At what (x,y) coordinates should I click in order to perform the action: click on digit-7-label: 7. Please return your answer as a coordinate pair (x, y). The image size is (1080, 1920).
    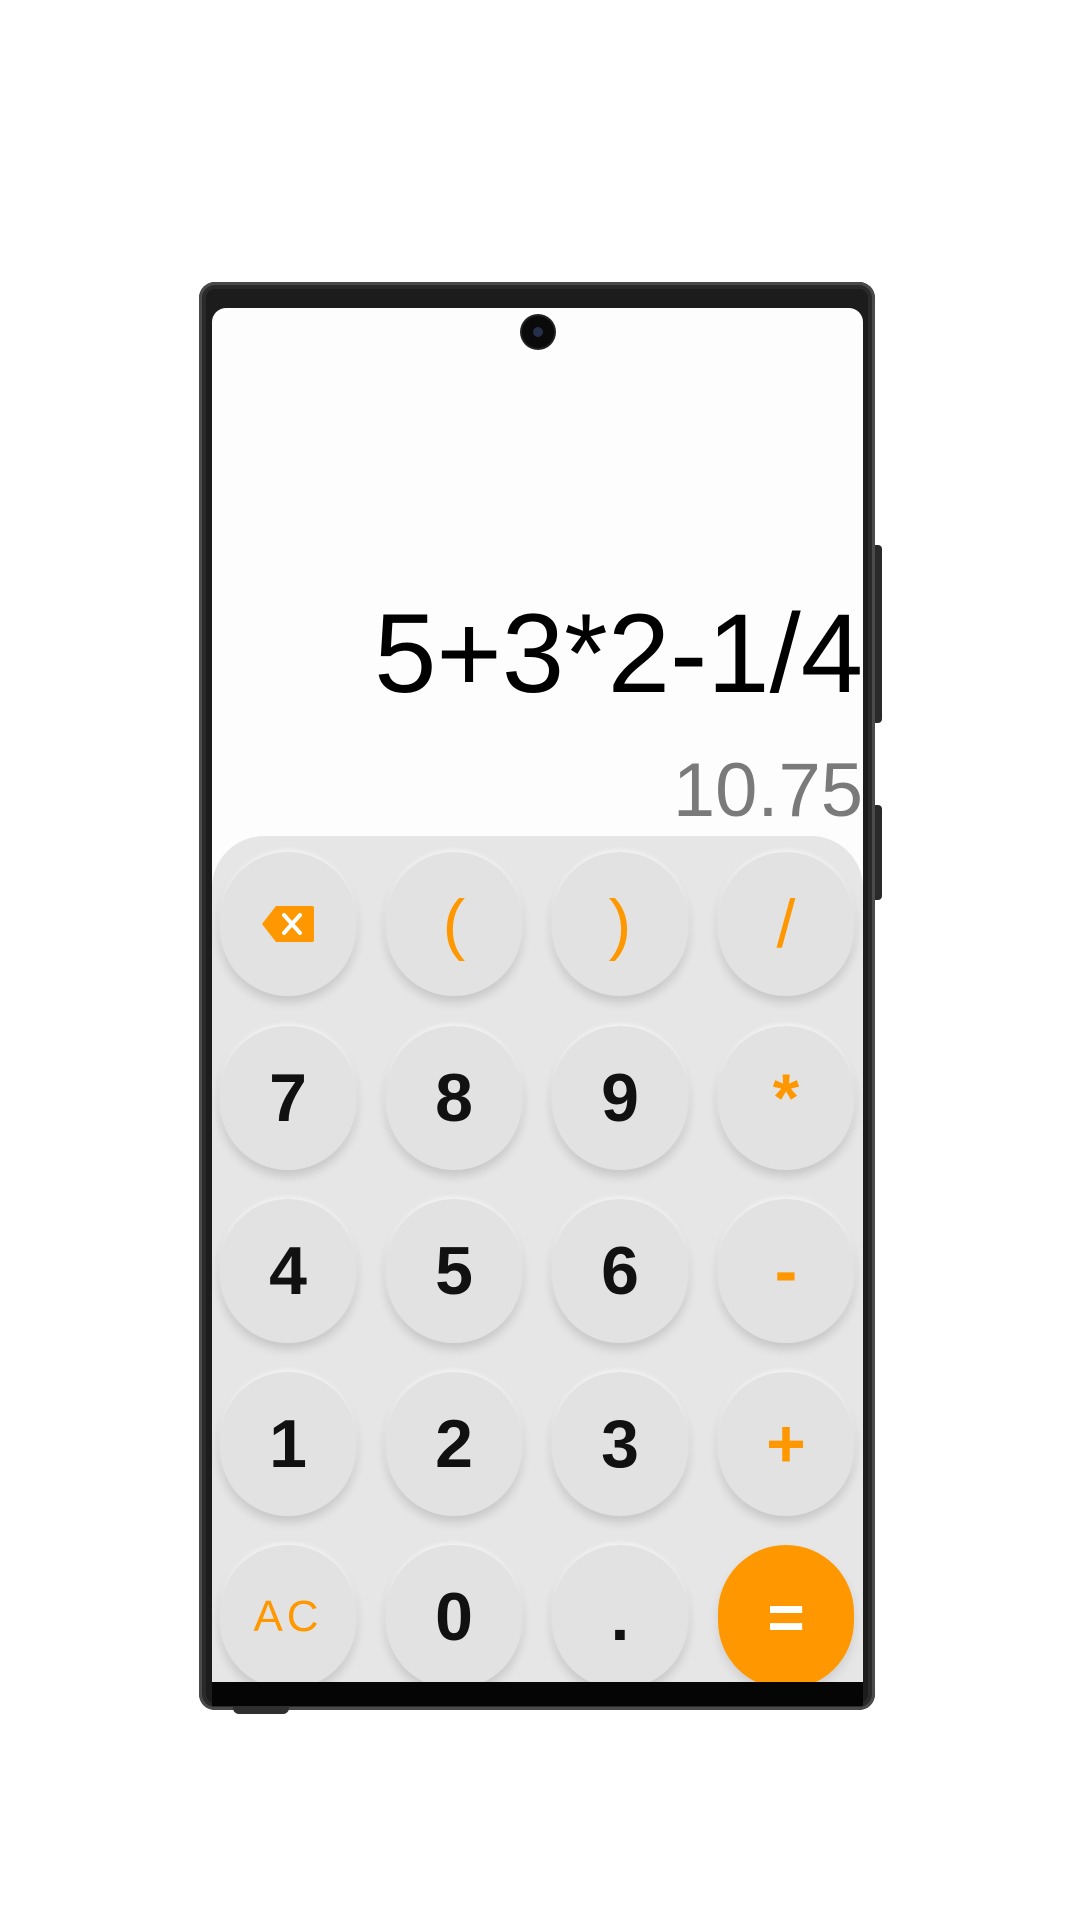
    Looking at the image, I should click on (288, 1098).